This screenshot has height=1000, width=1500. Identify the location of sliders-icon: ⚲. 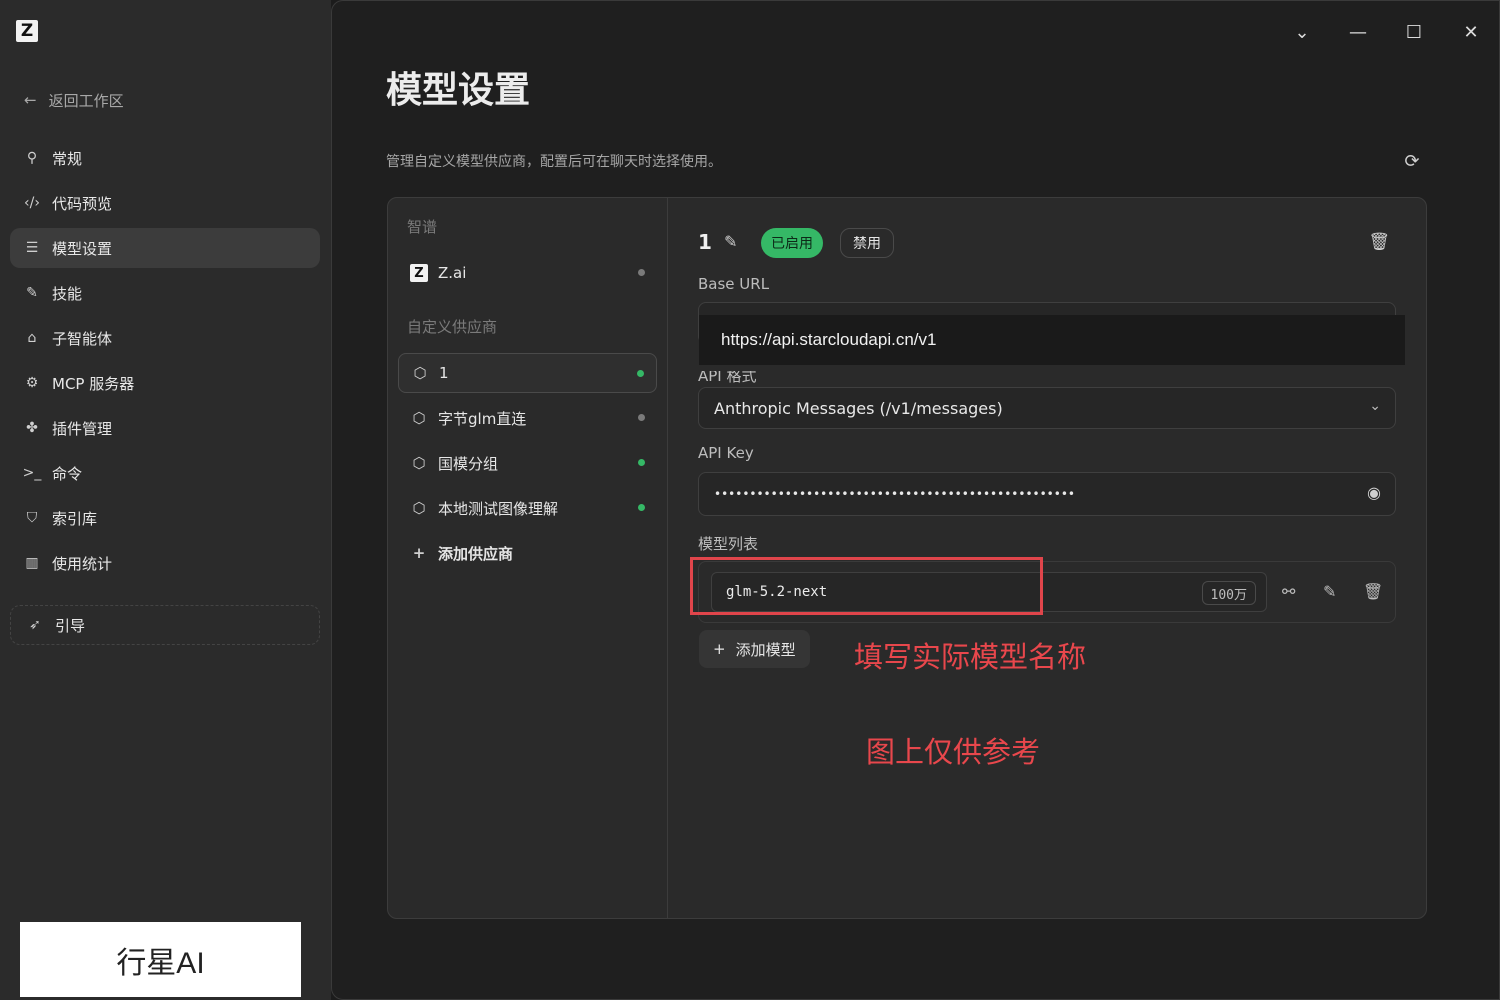
(32, 158).